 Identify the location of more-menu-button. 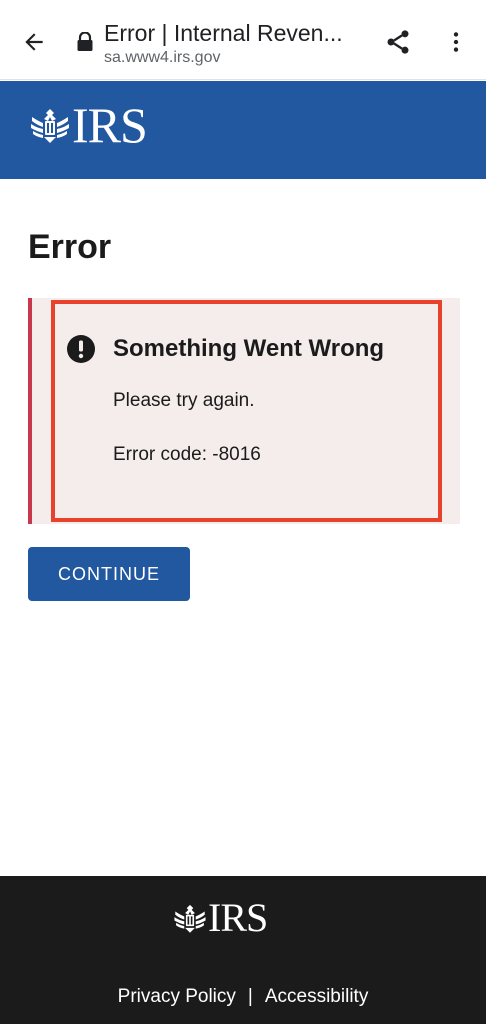
(456, 42).